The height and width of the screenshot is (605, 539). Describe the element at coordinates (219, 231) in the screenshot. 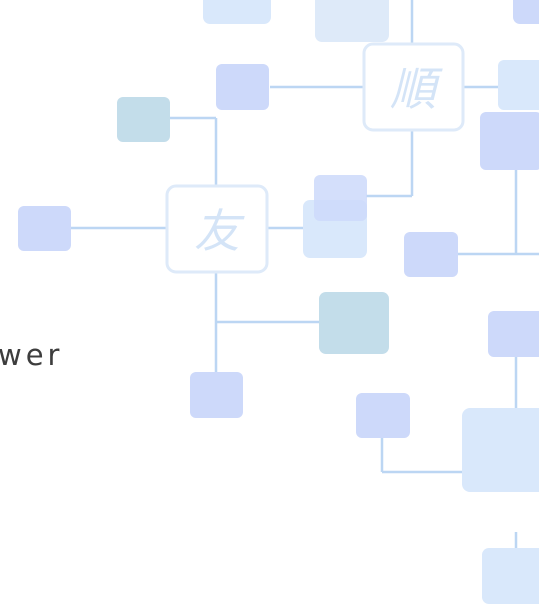

I see `glyph-label-center: 友` at that location.